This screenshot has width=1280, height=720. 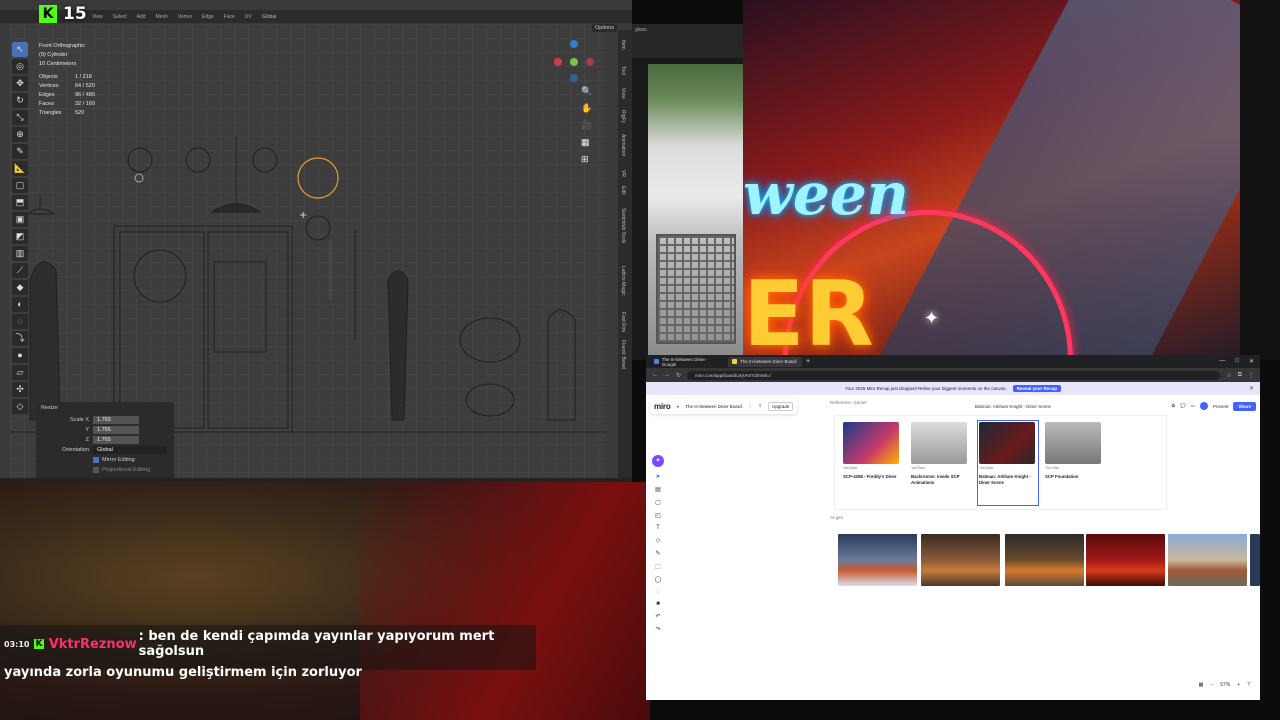 I want to click on reference-frame-label: Reference, Görsel, so click(x=848, y=402).